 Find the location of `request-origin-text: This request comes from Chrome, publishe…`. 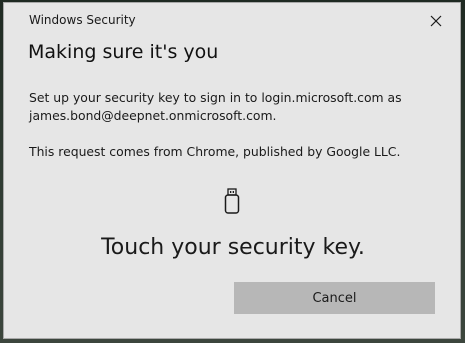

request-origin-text: This request comes from Chrome, publishe… is located at coordinates (215, 151).